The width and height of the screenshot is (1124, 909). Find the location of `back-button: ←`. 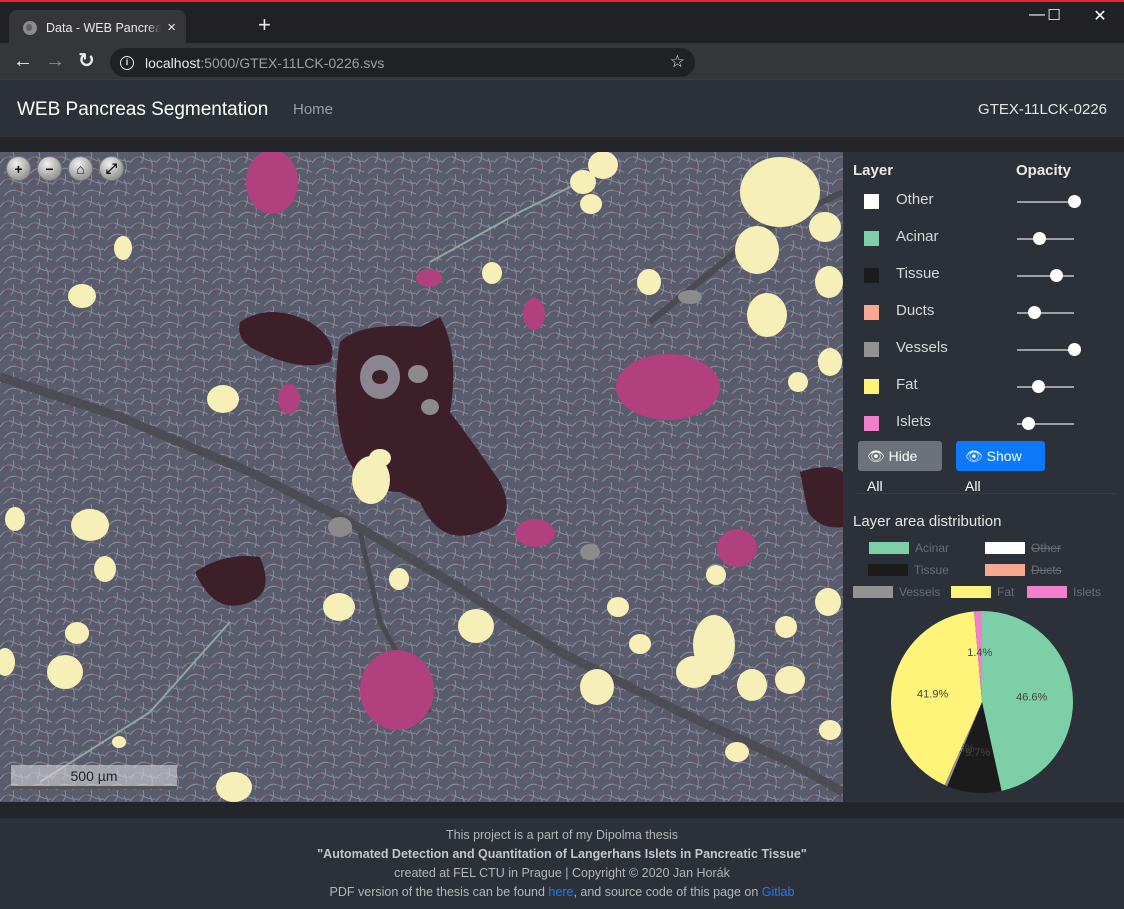

back-button: ← is located at coordinates (23, 61).